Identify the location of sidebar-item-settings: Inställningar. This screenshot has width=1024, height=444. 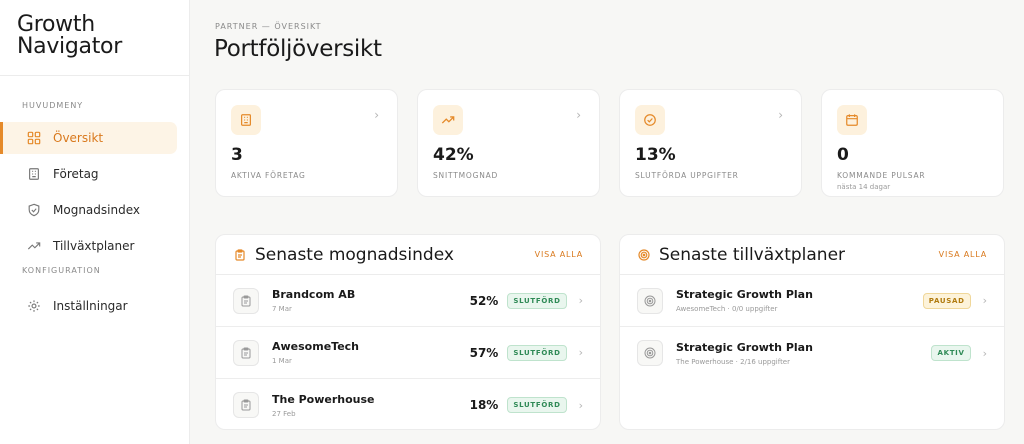
(88, 306).